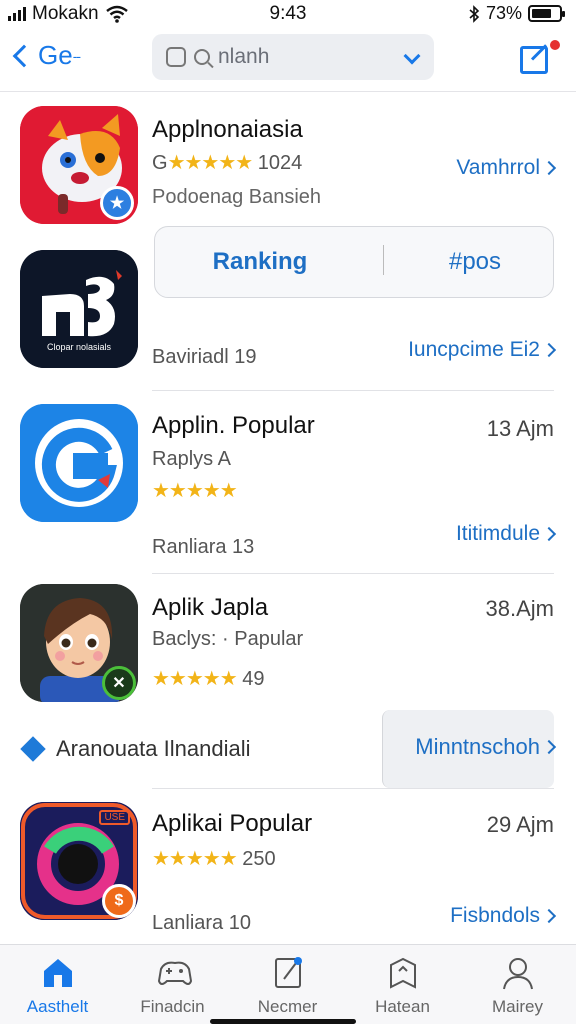 The image size is (576, 1024). Describe the element at coordinates (520, 428) in the screenshot. I see `app-time: 13 Ajm` at that location.